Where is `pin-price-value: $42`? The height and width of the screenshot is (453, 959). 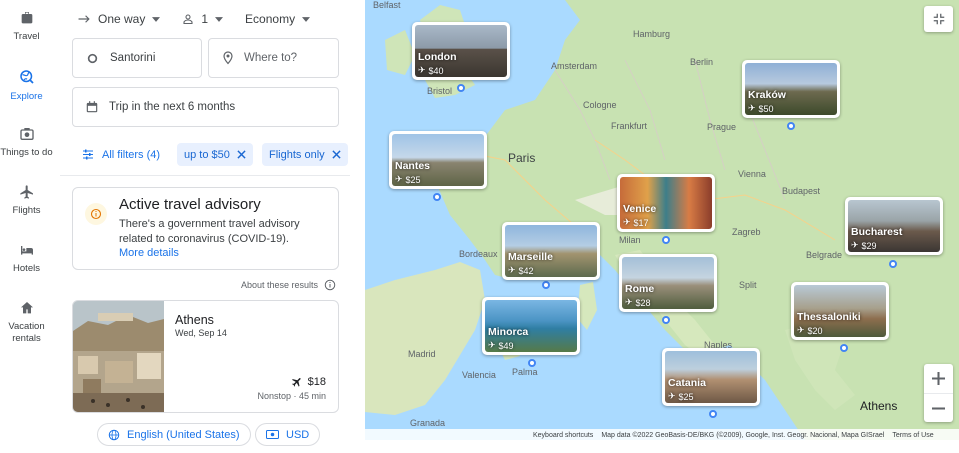 pin-price-value: $42 is located at coordinates (526, 270).